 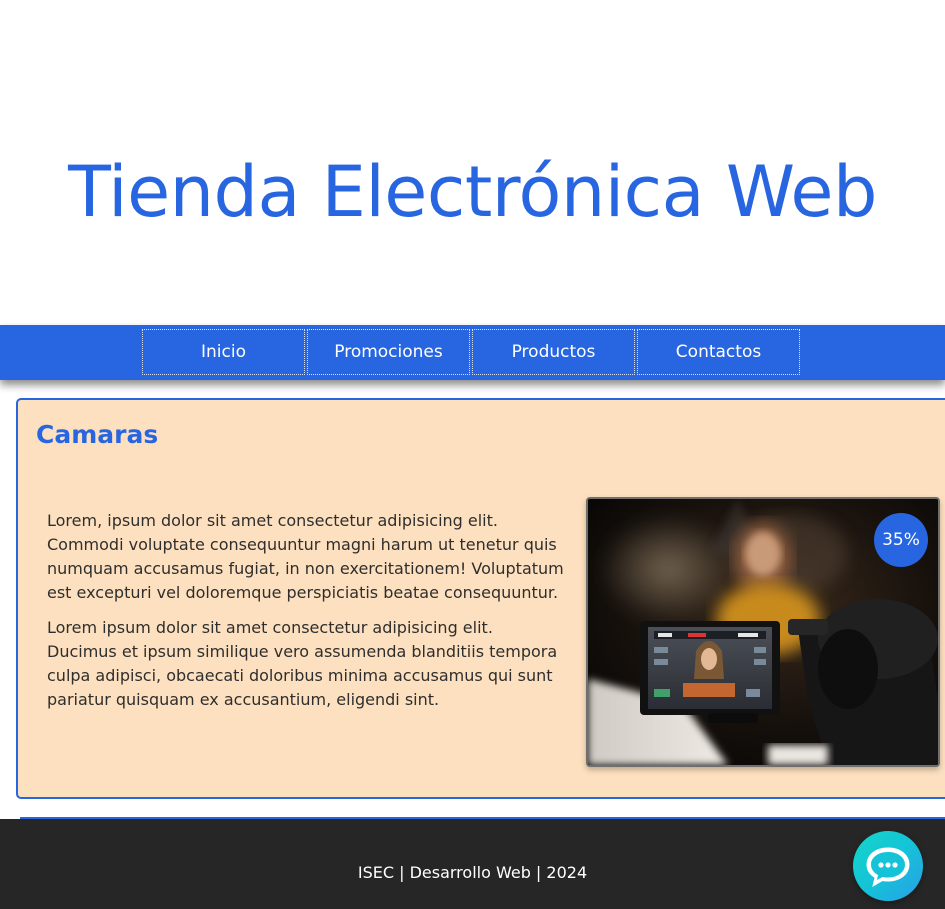 I want to click on nav-item-productos: Productos, so click(x=553, y=352).